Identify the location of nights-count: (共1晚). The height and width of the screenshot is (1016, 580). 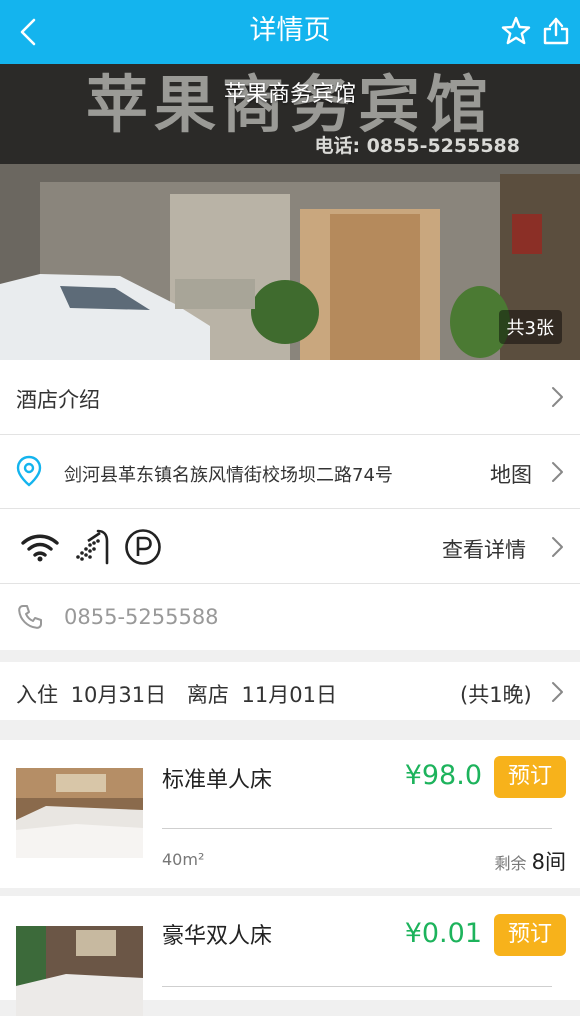
(496, 695).